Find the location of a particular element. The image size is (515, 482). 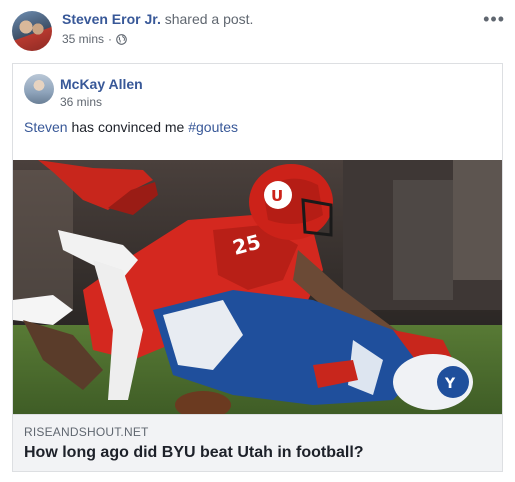

svg-text: U is located at coordinates (277, 196).